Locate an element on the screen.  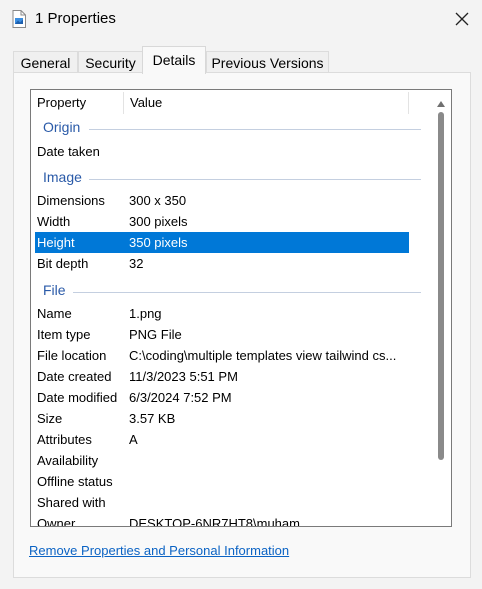
list-item: Date modified 6/3/2024 7:52 PM is located at coordinates (220, 397).